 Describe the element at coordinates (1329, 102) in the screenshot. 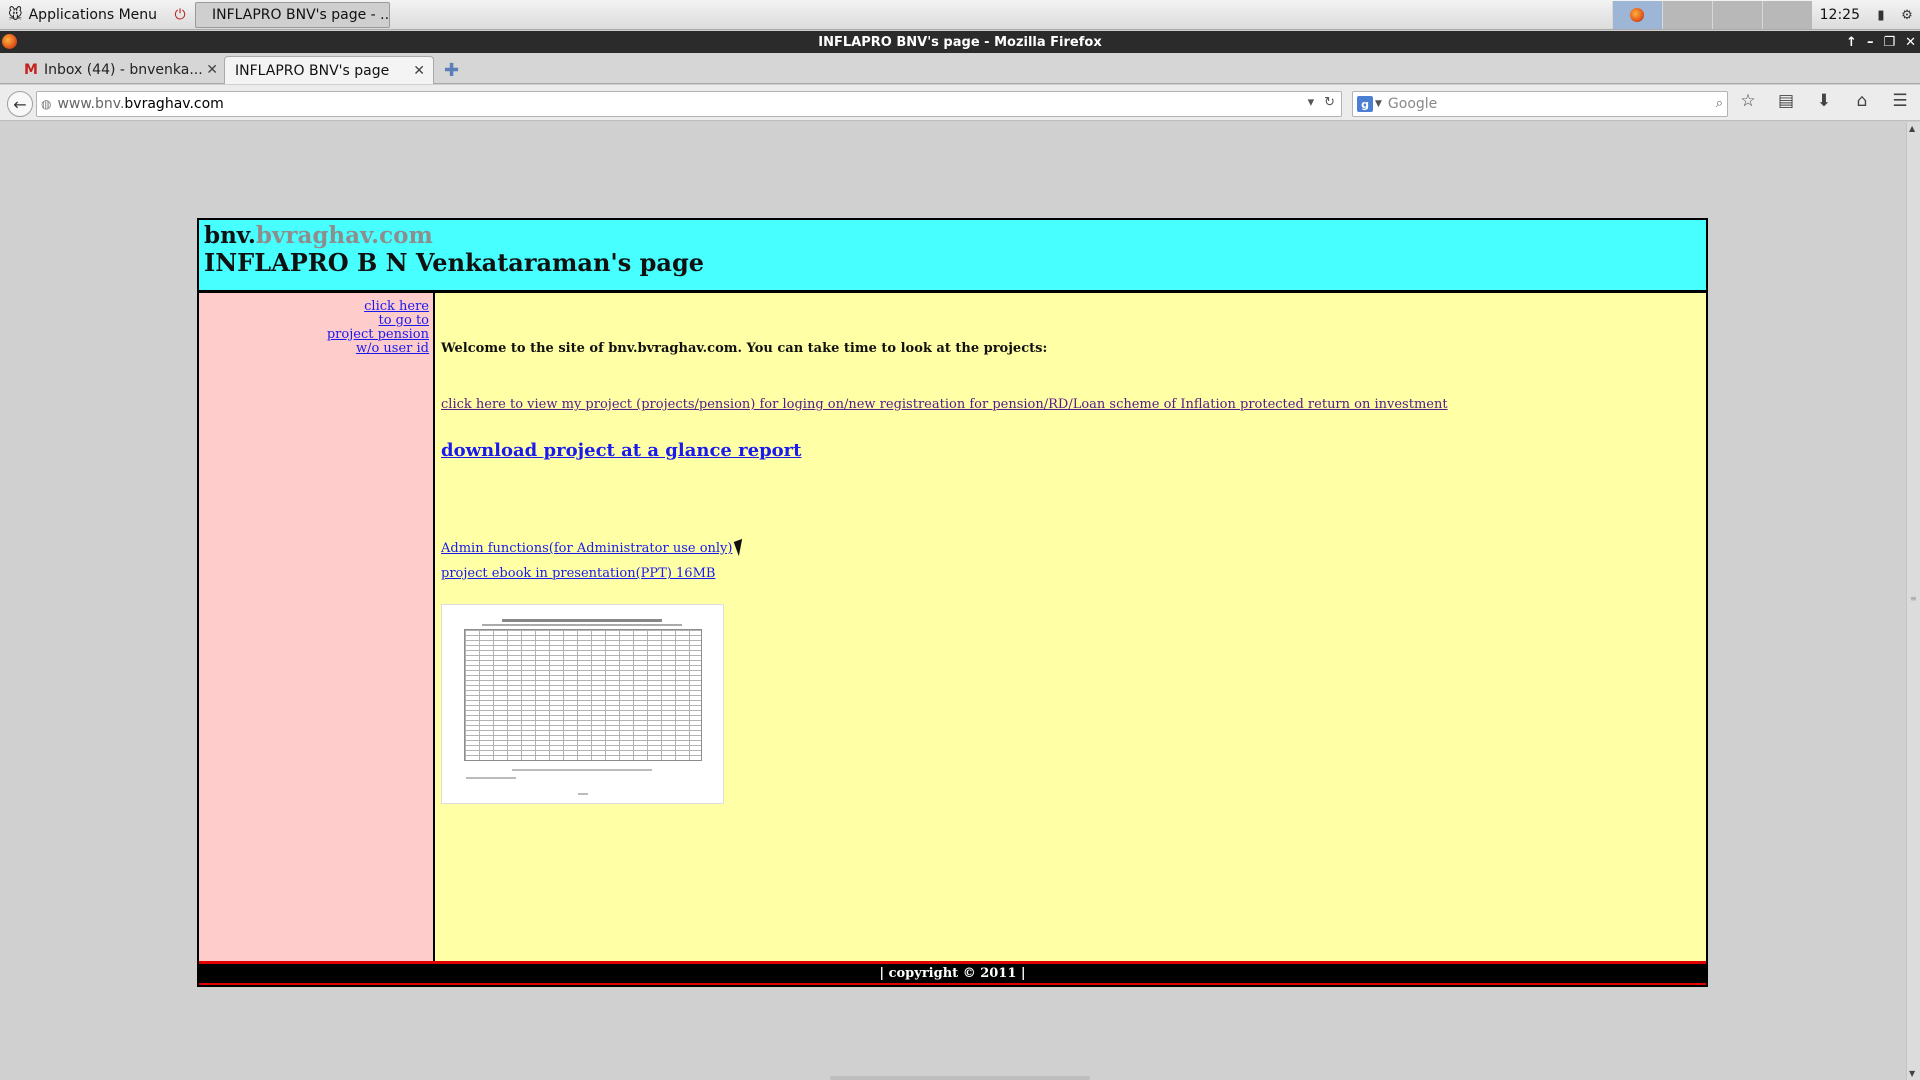

I see `reload-icon: ↻` at that location.